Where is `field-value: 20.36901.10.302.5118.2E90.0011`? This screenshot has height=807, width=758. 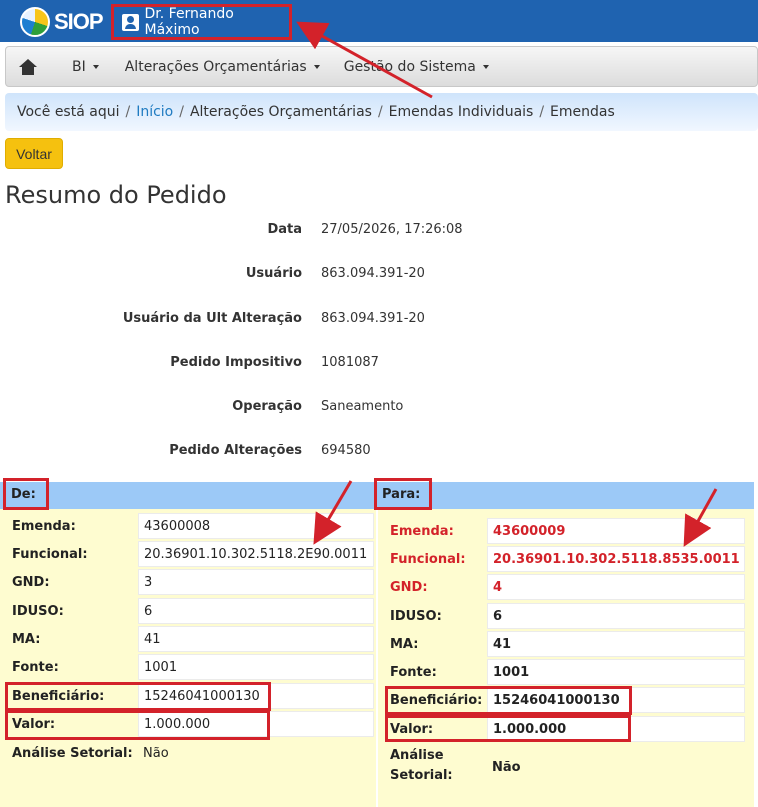 field-value: 20.36901.10.302.5118.2E90.0011 is located at coordinates (256, 554).